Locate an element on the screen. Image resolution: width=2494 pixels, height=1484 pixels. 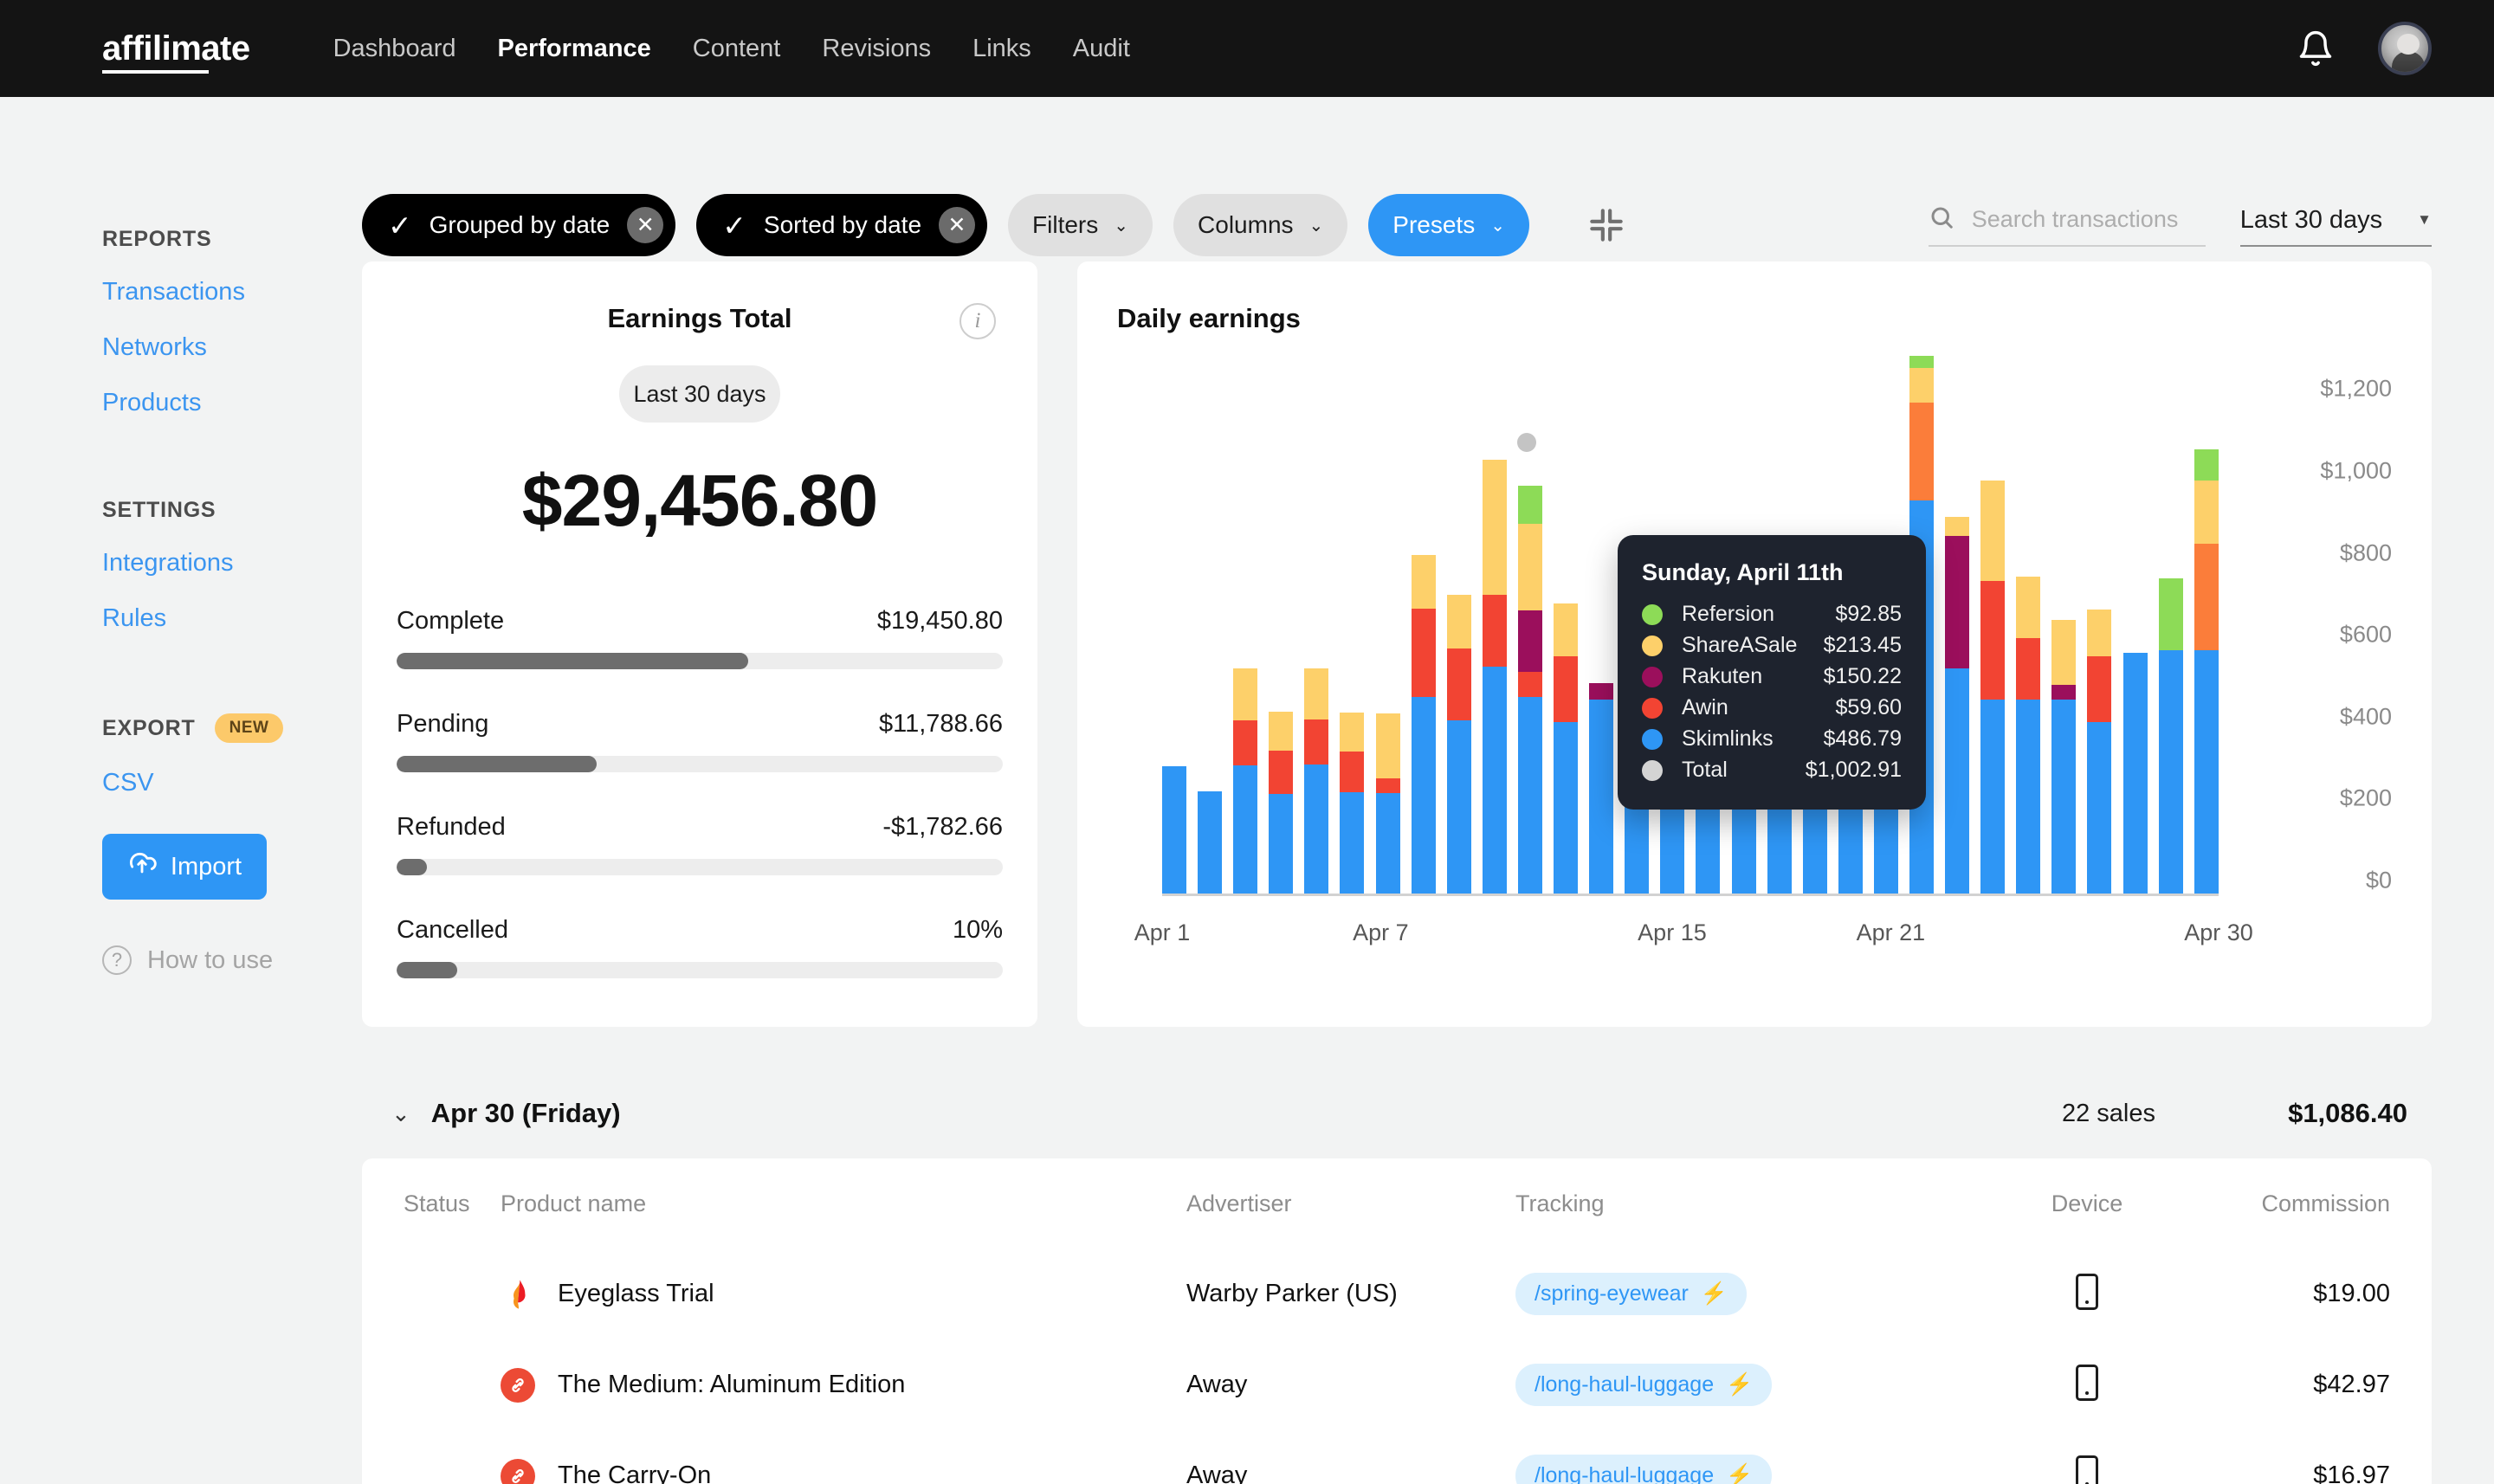
sidebar-item-transactions: Transactions is located at coordinates (232, 292).